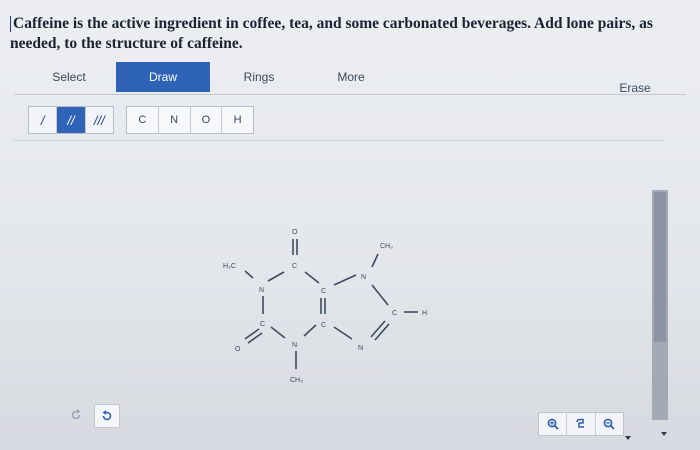 The height and width of the screenshot is (450, 700). I want to click on atom-tool-group: C N O H, so click(190, 120).